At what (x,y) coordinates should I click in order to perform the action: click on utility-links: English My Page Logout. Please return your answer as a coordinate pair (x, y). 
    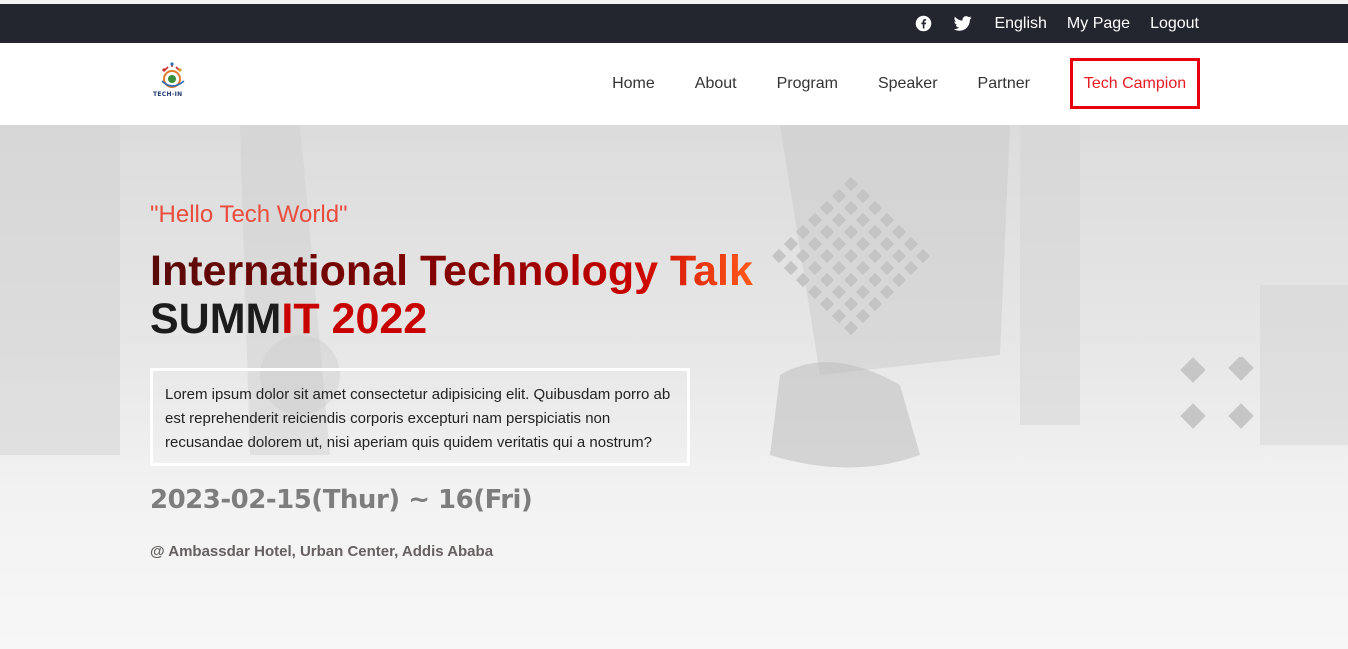
    Looking at the image, I should click on (1056, 23).